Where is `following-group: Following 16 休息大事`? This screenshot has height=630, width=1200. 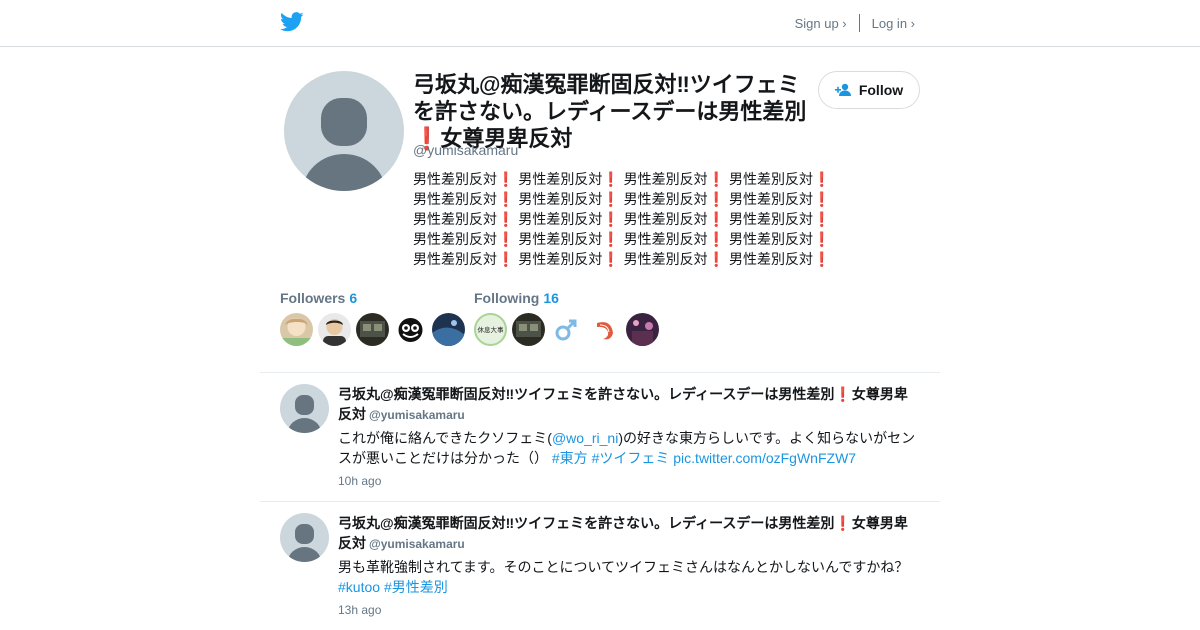
following-group: Following 16 休息大事 is located at coordinates (566, 318).